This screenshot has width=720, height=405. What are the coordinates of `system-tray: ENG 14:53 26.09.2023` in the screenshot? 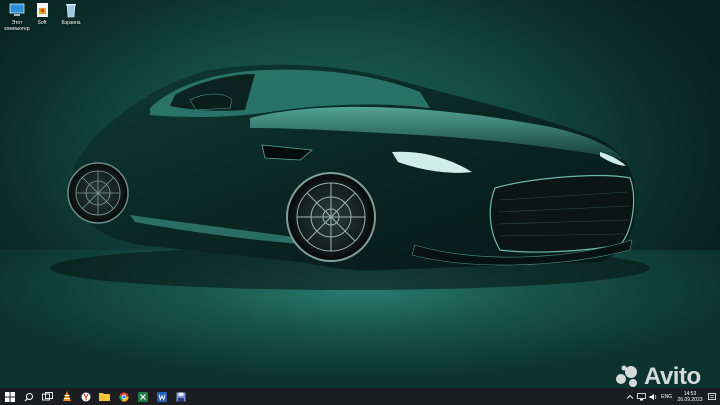 It's located at (673, 396).